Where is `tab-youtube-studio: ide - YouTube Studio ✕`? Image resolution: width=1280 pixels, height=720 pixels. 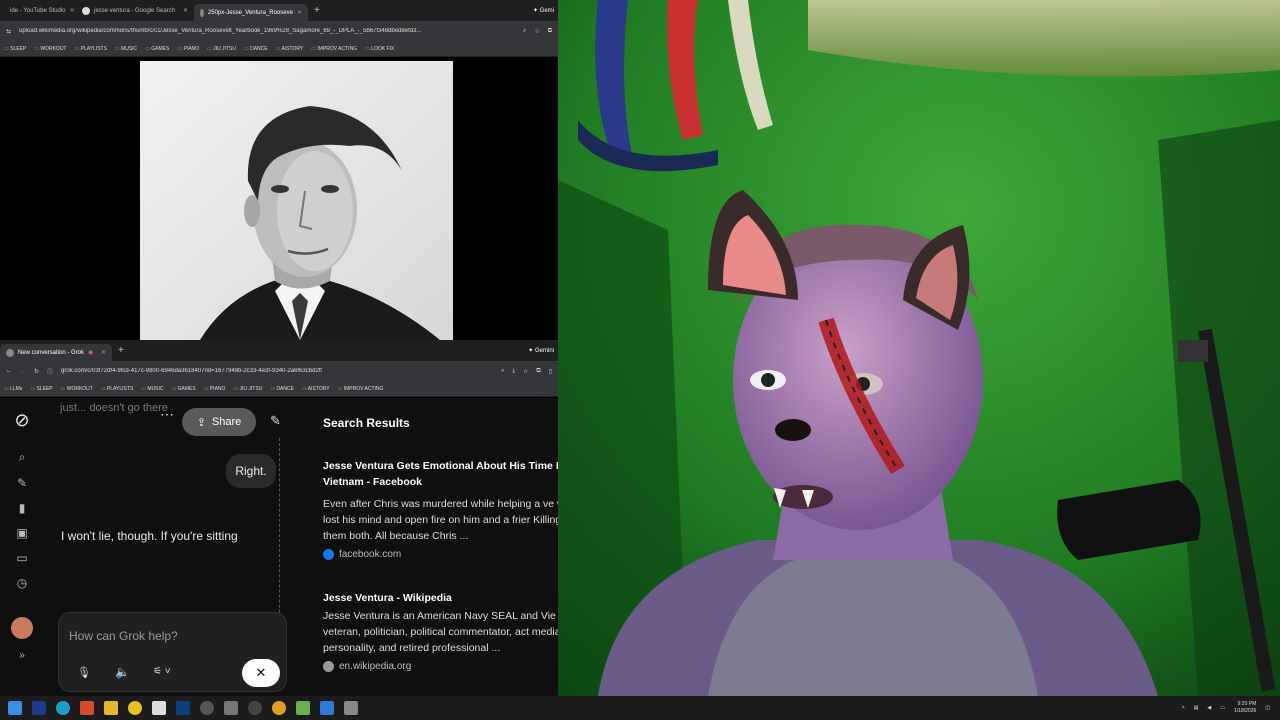
tab-youtube-studio: ide - YouTube Studio ✕ is located at coordinates (38, 10).